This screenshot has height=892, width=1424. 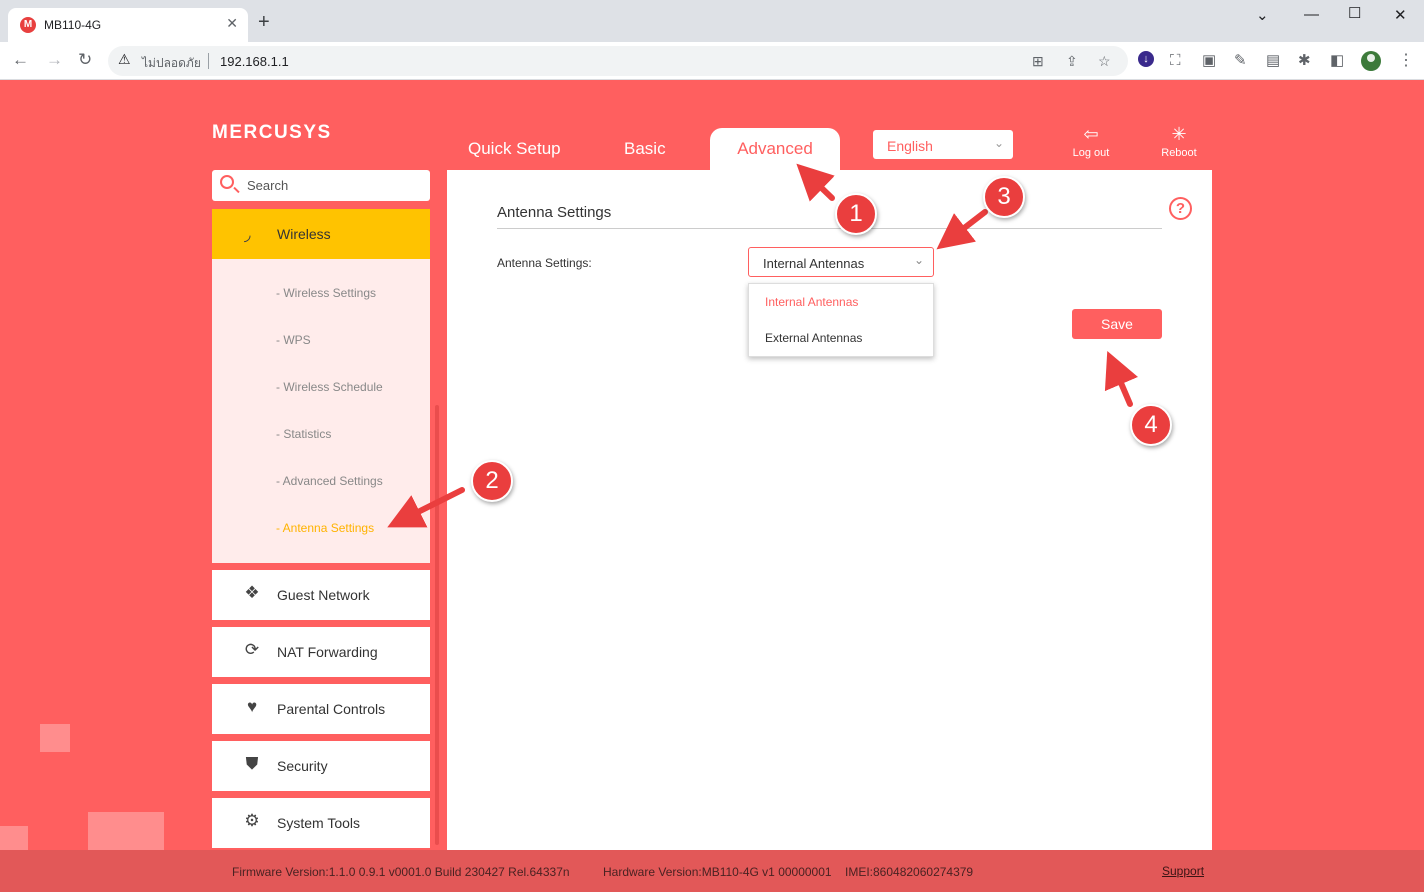 What do you see at coordinates (1151, 425) in the screenshot?
I see `annotation-badge-4: 4` at bounding box center [1151, 425].